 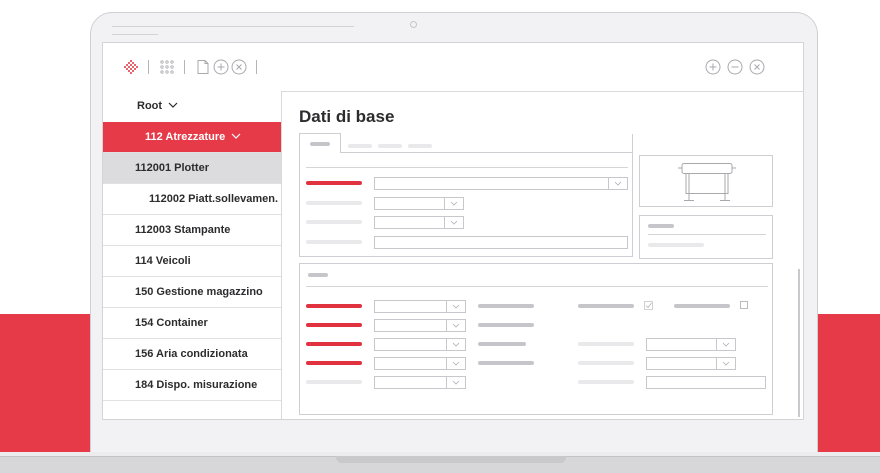 I want to click on sidebar-item-plotter: 112001 Plotter, so click(x=192, y=168).